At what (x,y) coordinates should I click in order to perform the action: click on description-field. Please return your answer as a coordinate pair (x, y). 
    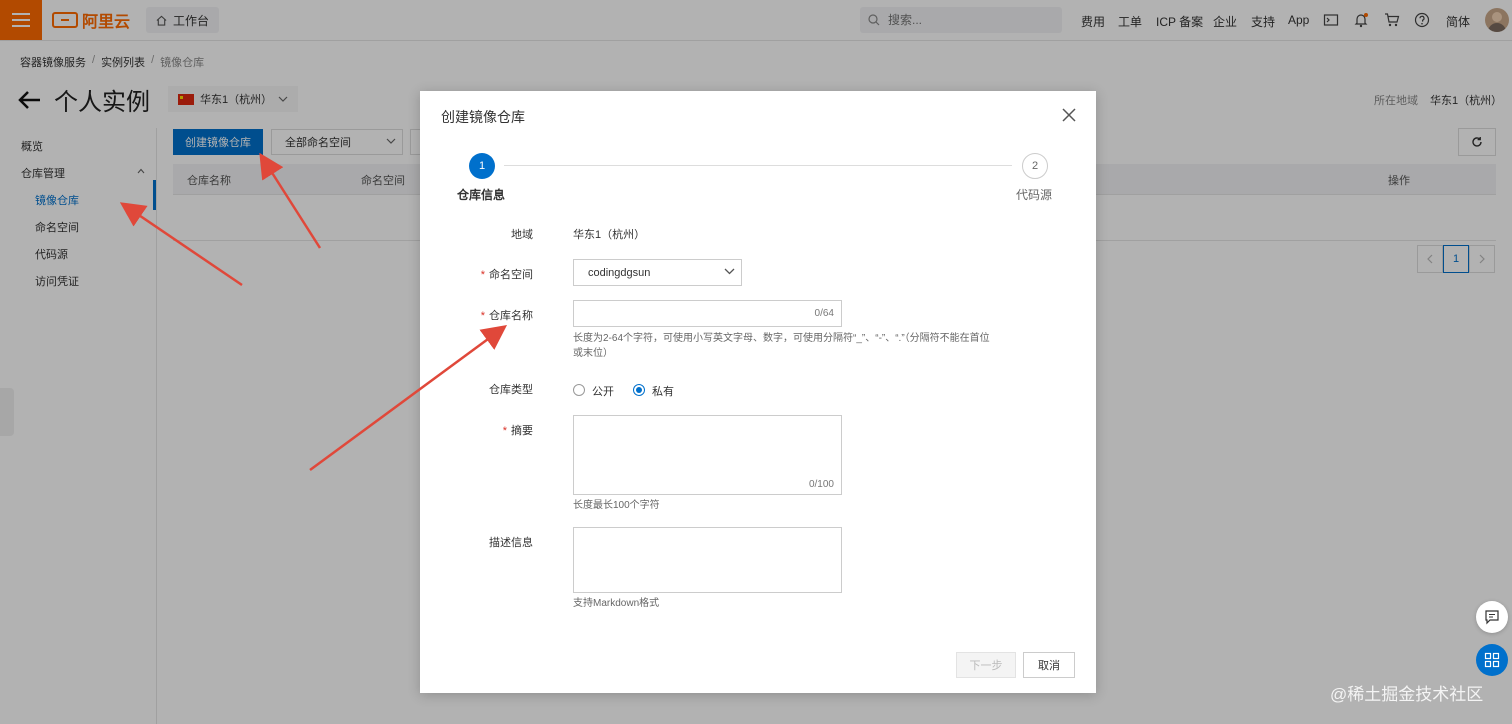
    Looking at the image, I should click on (707, 560).